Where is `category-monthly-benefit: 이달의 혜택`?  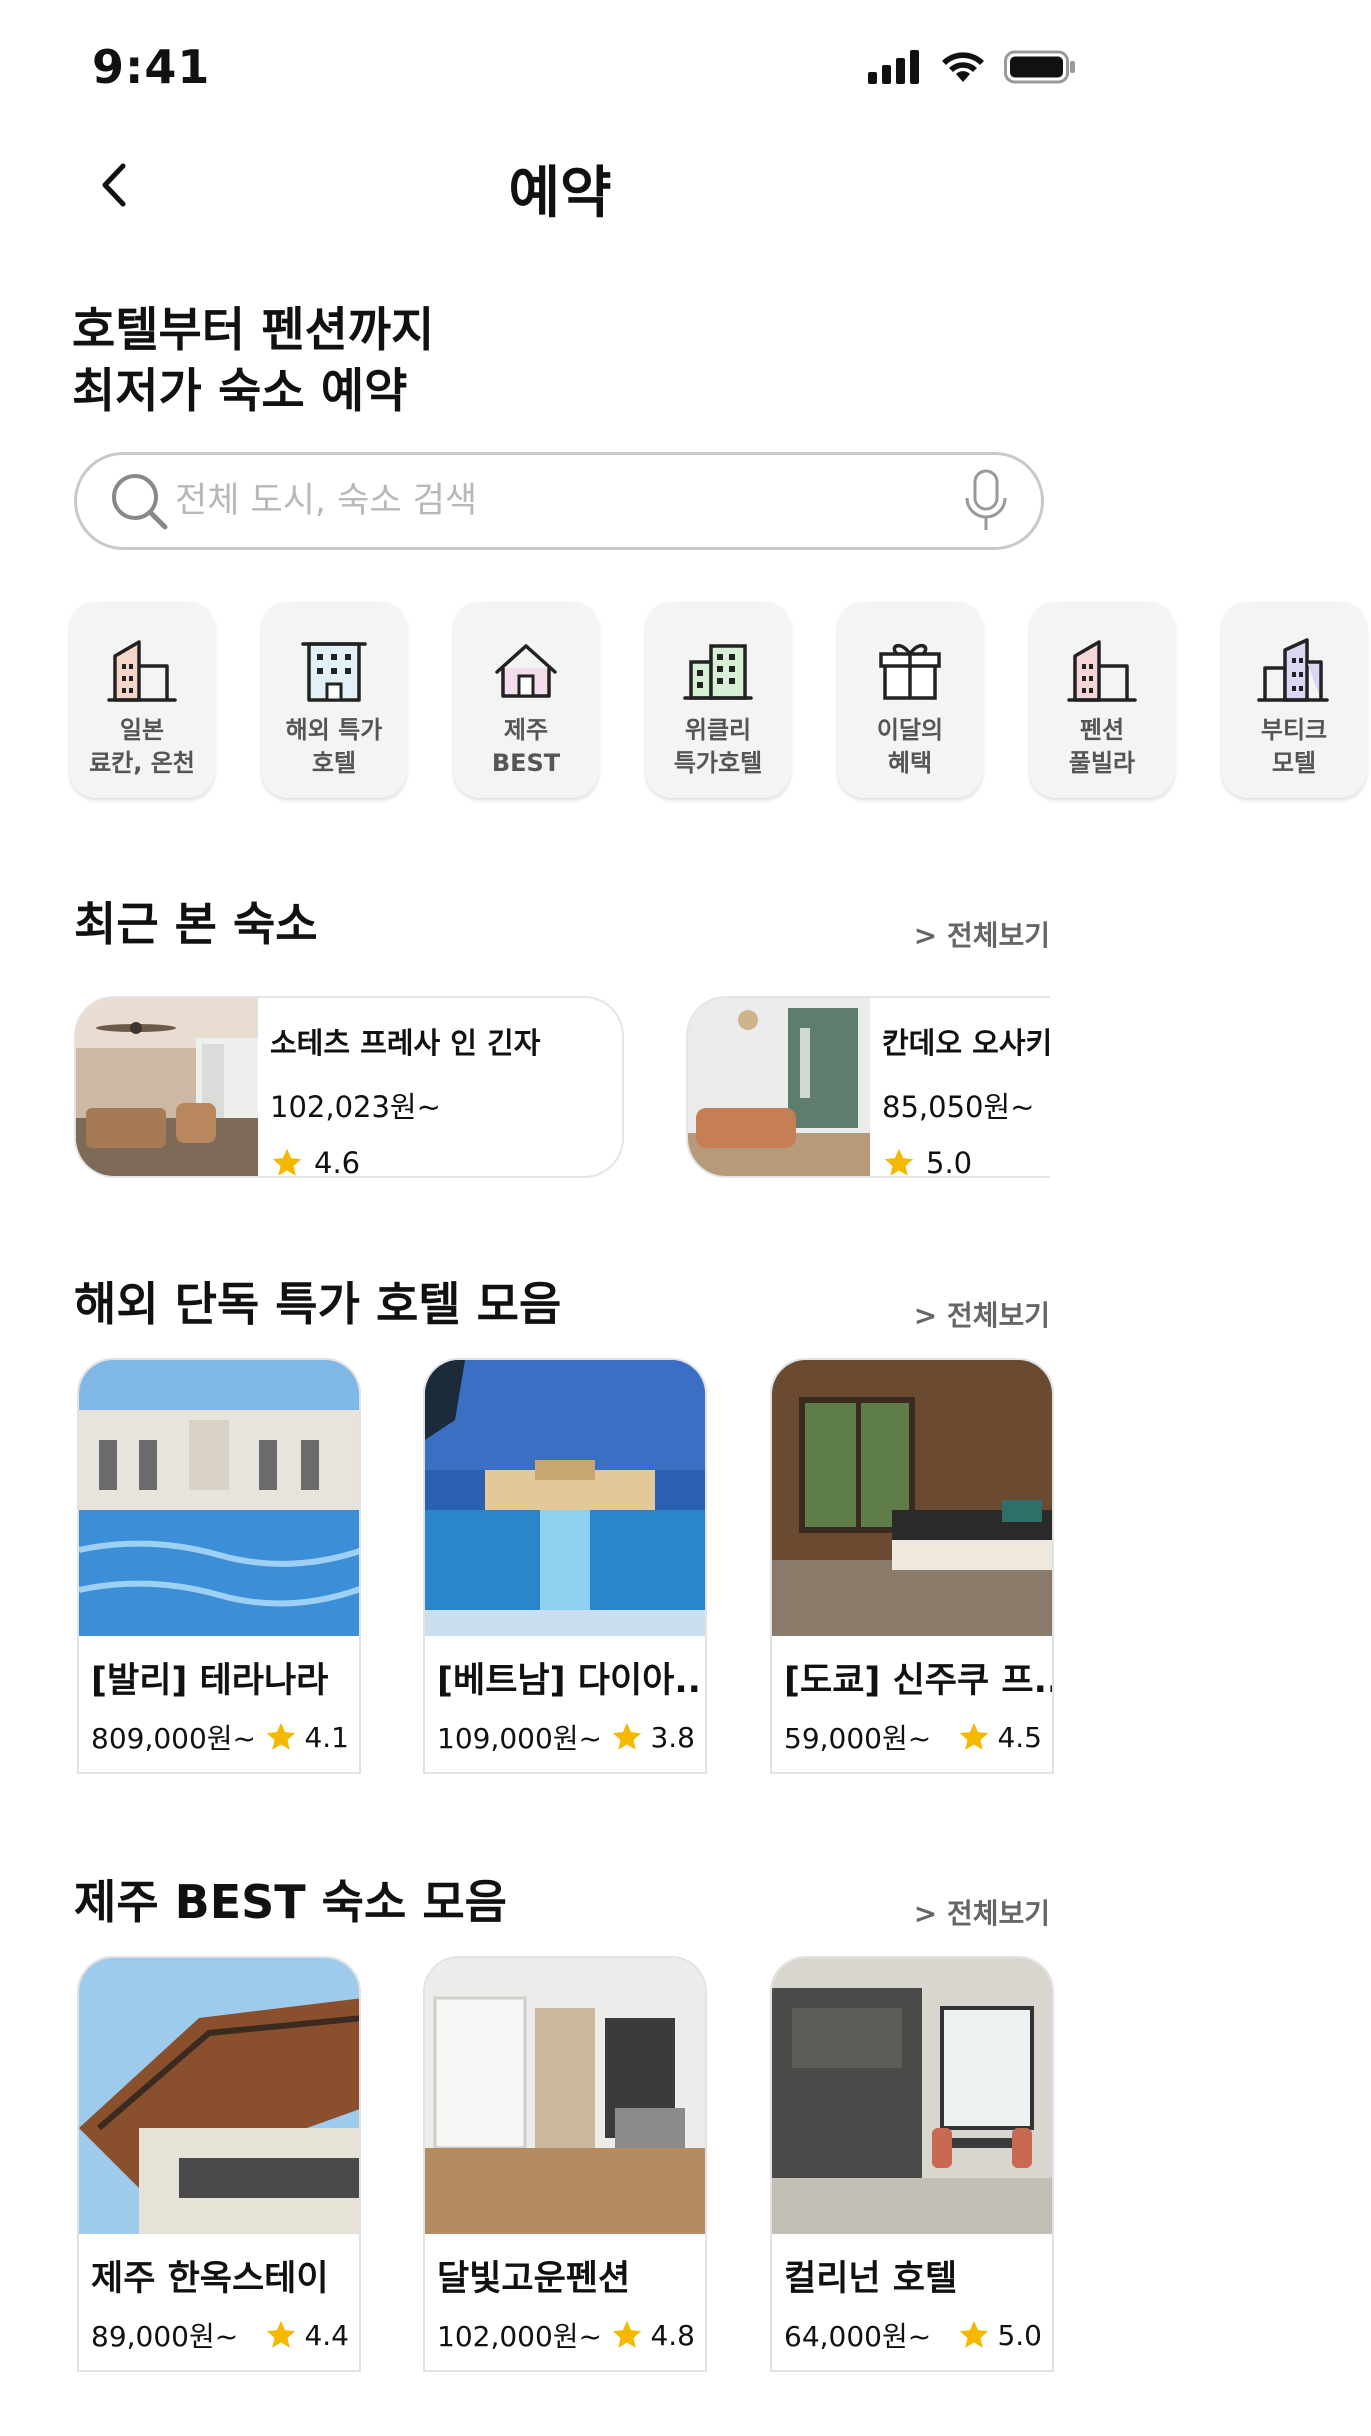
category-monthly-benefit: 이달의 혜택 is located at coordinates (910, 700).